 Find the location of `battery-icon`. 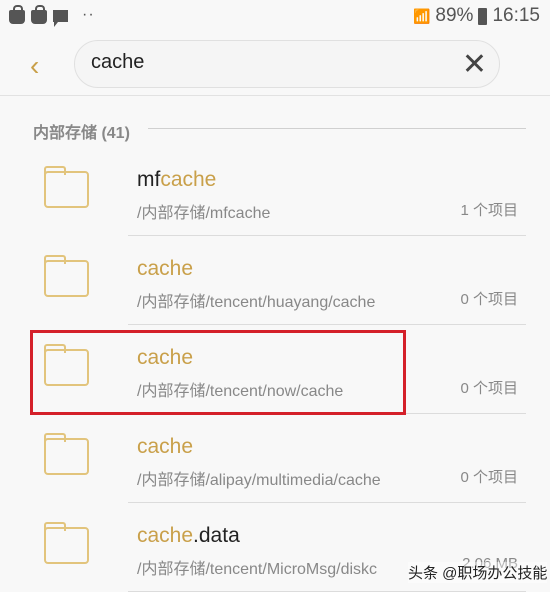

battery-icon is located at coordinates (483, 16).